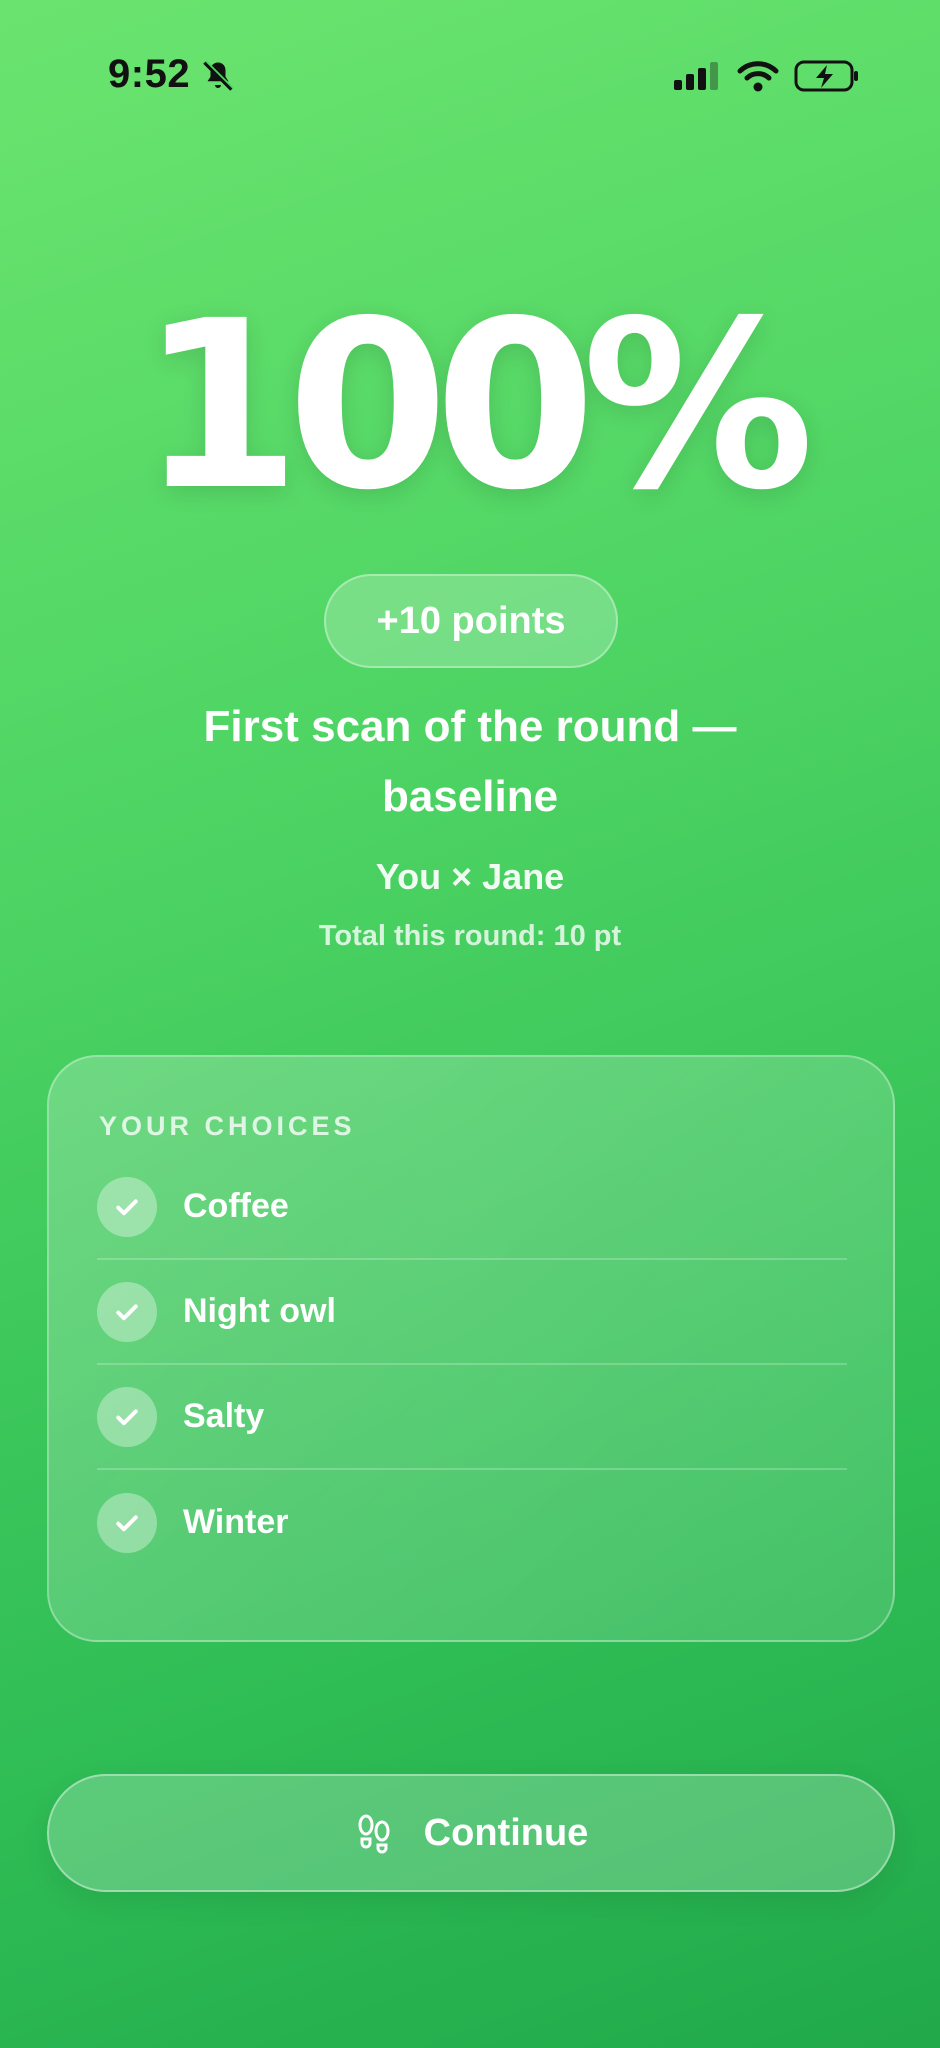 Image resolution: width=940 pixels, height=2048 pixels. Describe the element at coordinates (374, 1834) in the screenshot. I see `footprints-icon` at that location.